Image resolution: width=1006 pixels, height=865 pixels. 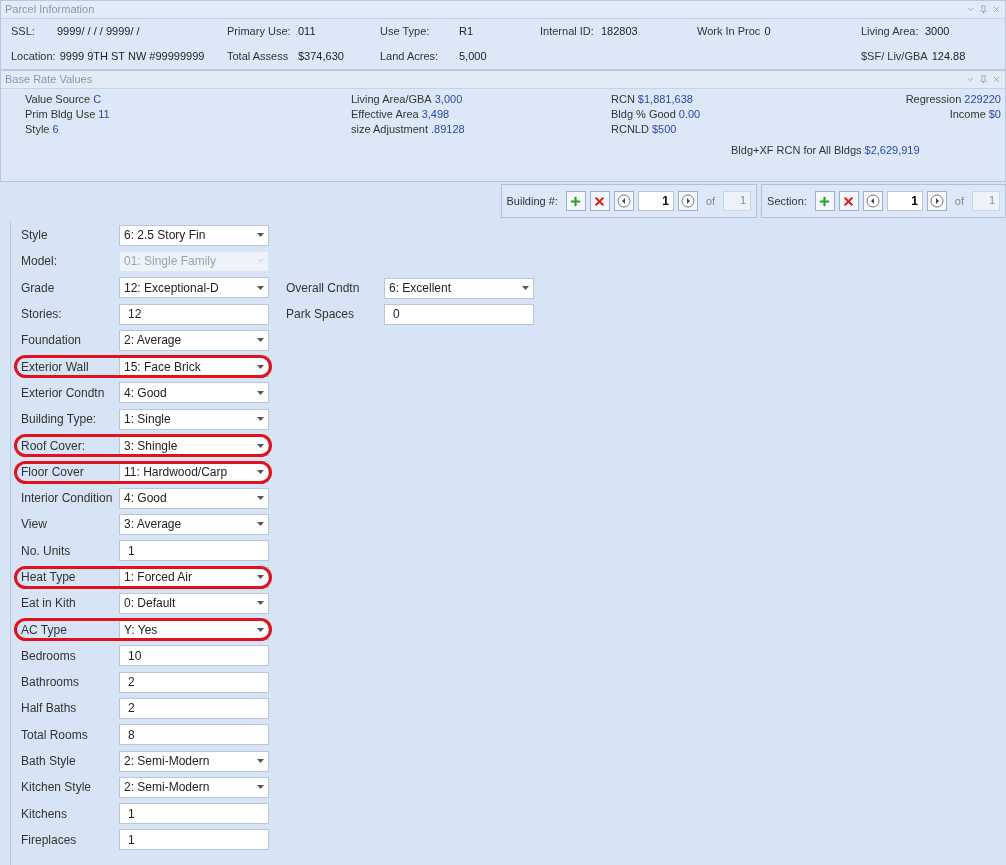 What do you see at coordinates (49, 80) in the screenshot?
I see `panel-title: Base Rate Values` at bounding box center [49, 80].